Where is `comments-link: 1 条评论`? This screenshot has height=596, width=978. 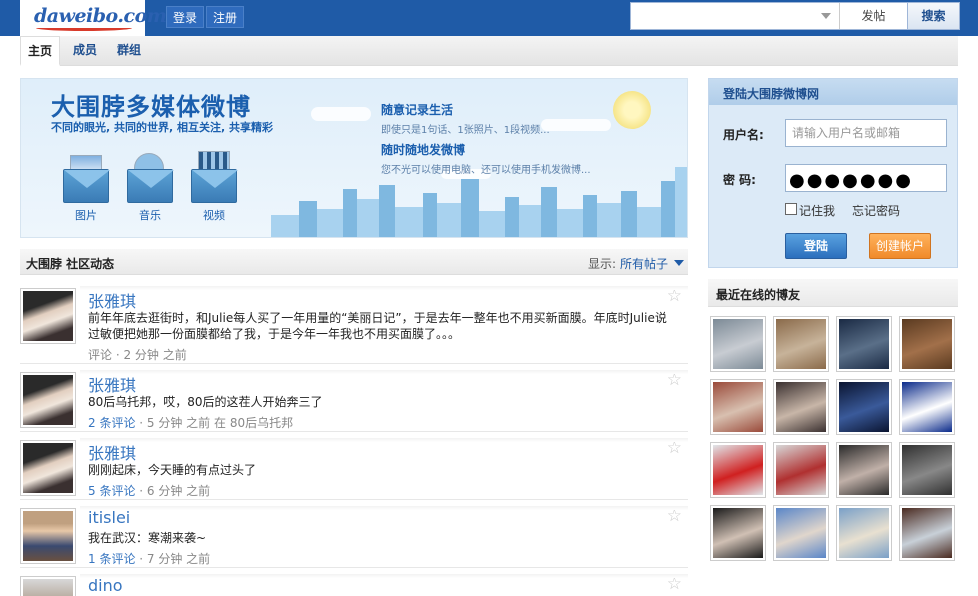 comments-link: 1 条评论 is located at coordinates (111, 559).